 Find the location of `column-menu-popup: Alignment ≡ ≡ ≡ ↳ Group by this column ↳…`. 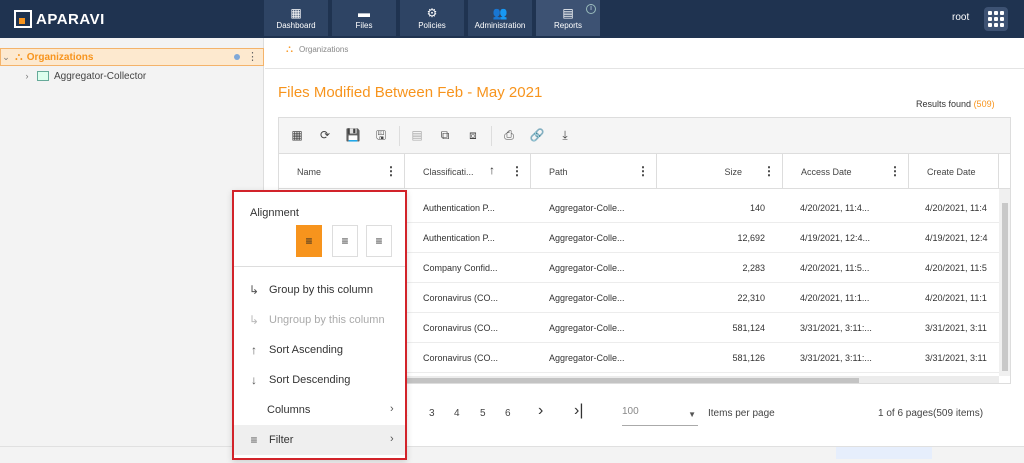

column-menu-popup: Alignment ≡ ≡ ≡ ↳ Group by this column ↳… is located at coordinates (319, 325).